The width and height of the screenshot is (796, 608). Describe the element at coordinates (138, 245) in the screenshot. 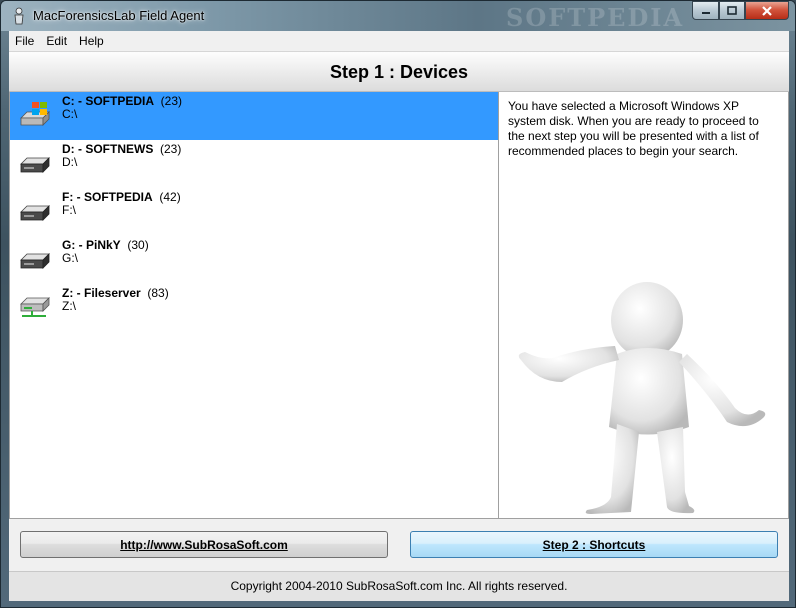

I see `device-count: (30)` at that location.